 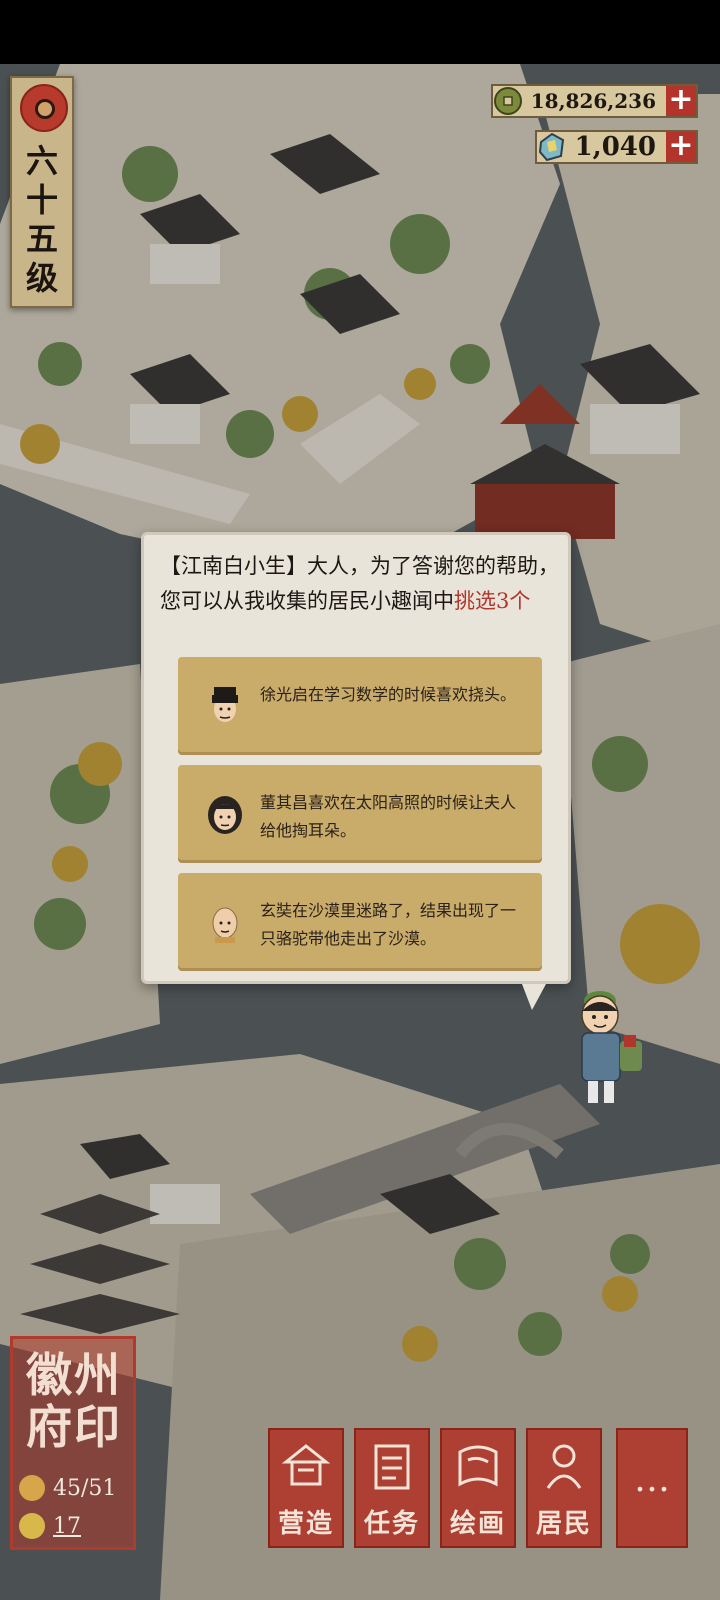 I want to click on status-bar, so click(x=360, y=32).